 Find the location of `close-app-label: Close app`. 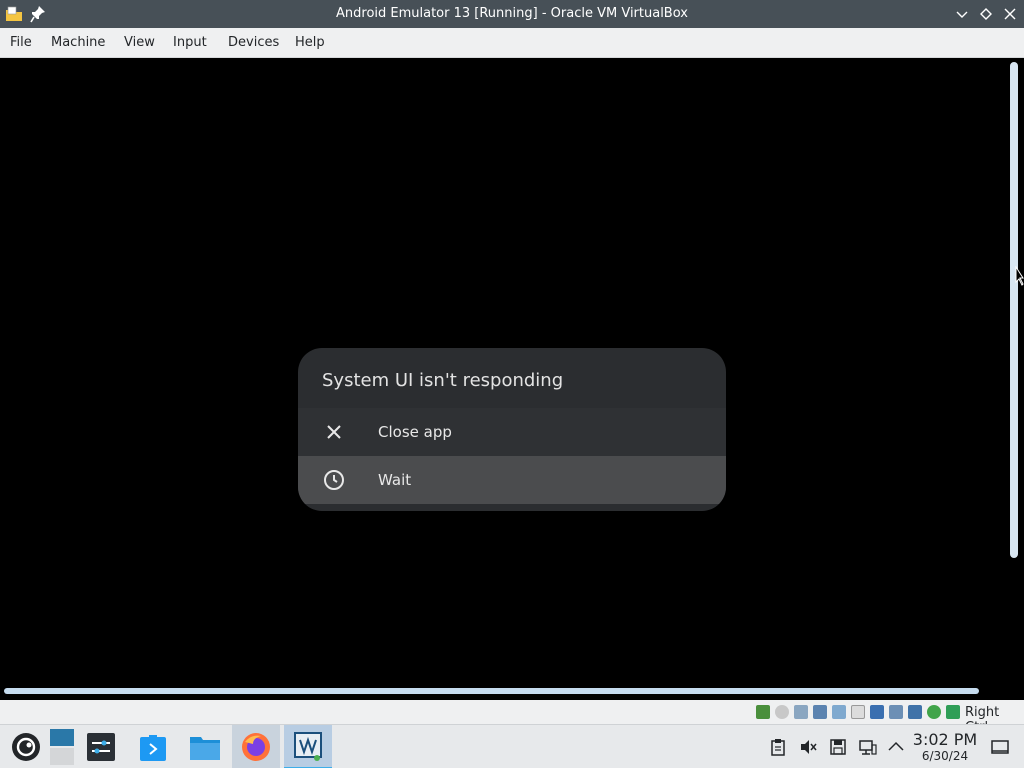

close-app-label: Close app is located at coordinates (415, 432).